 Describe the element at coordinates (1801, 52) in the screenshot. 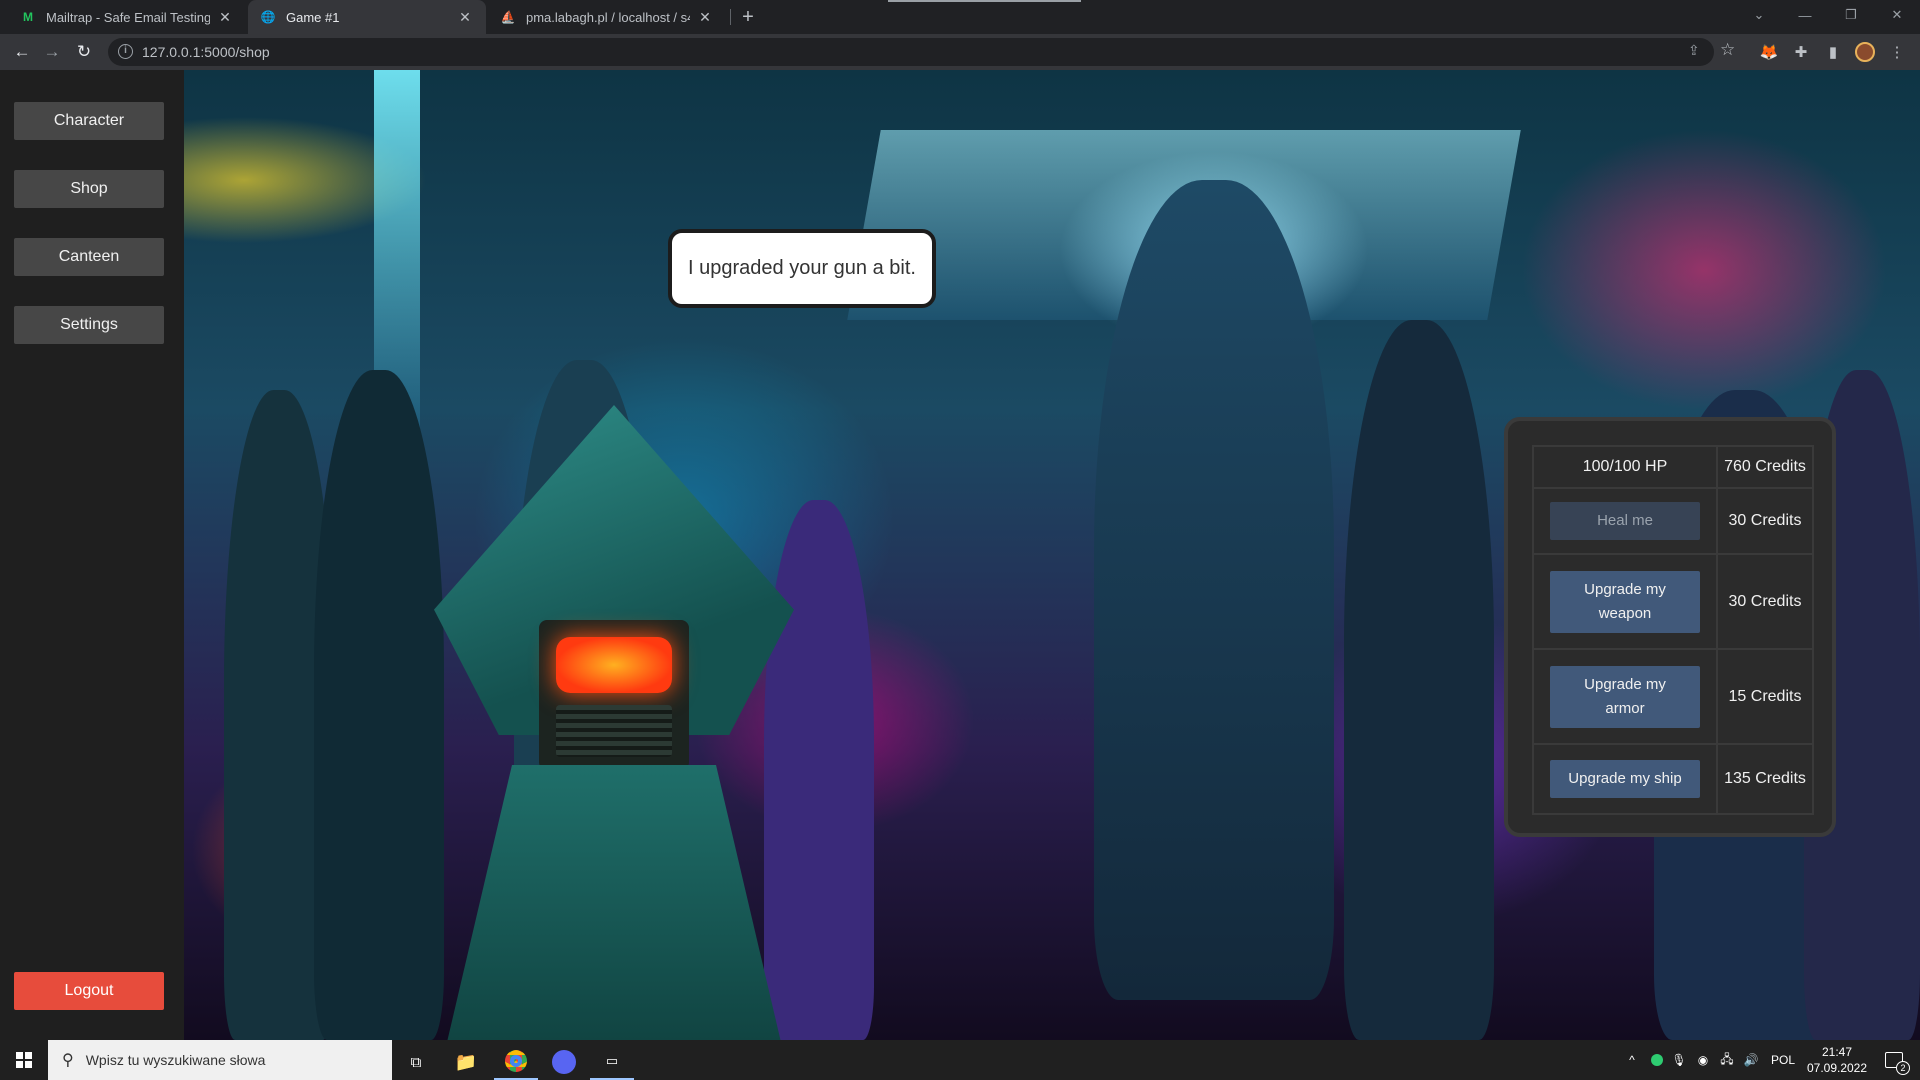

I see `extensions-puzzle-icon: ✚` at that location.